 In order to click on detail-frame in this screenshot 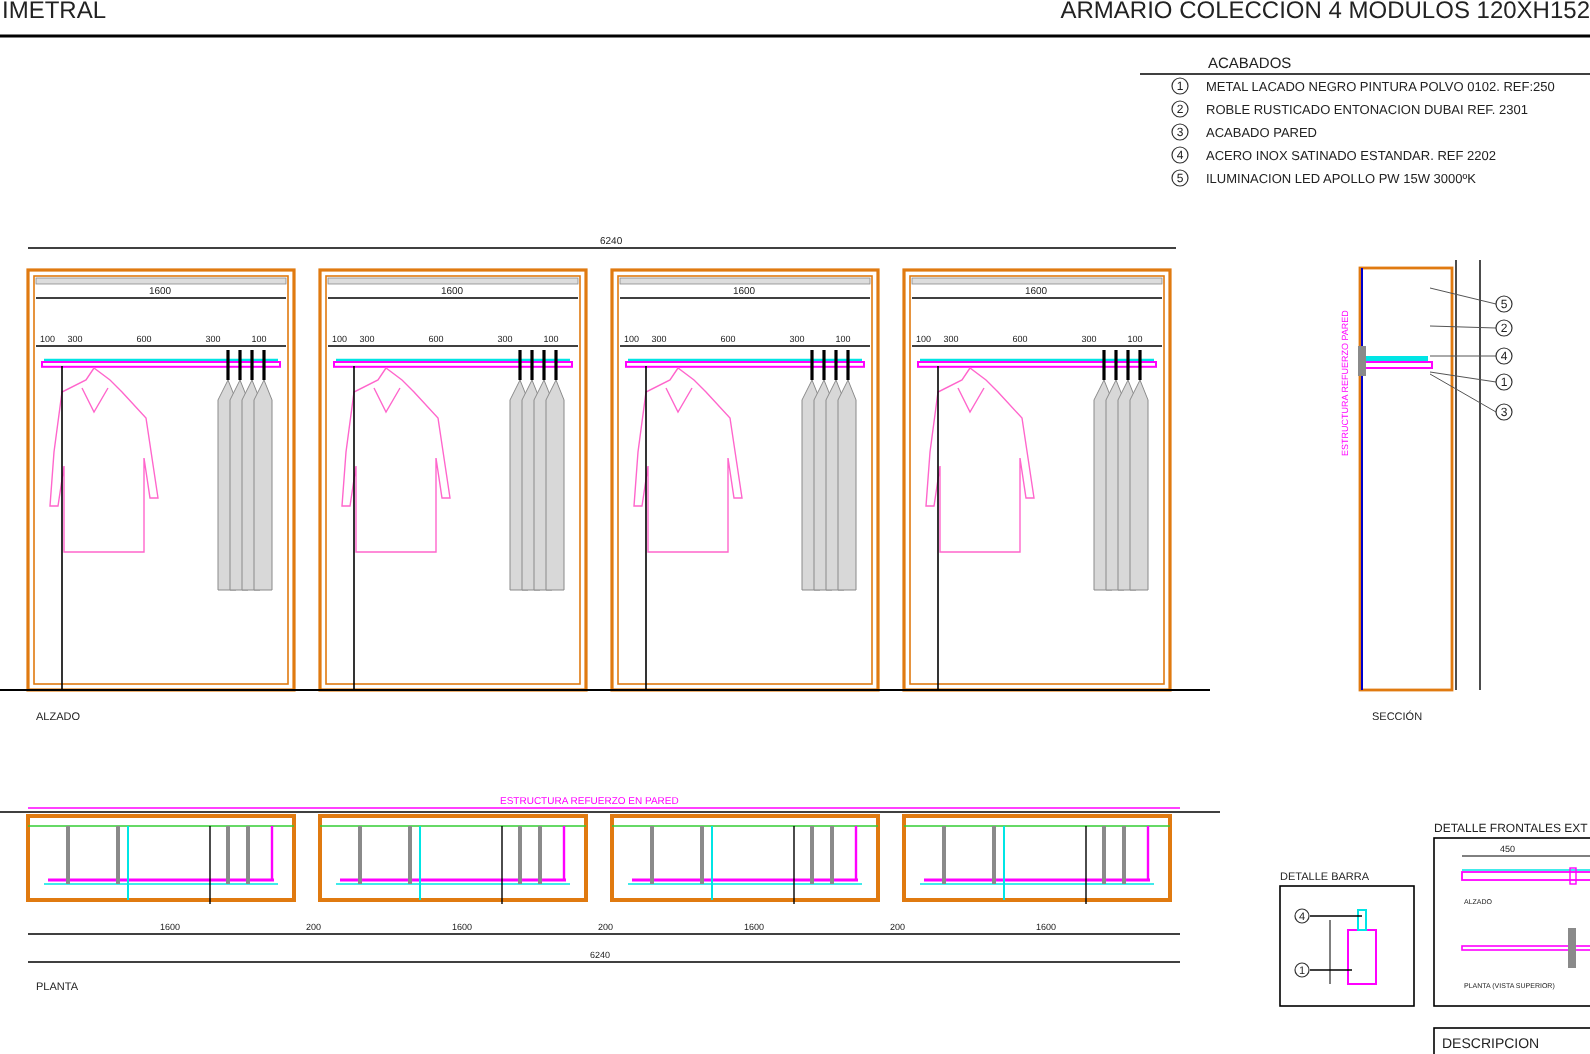, I will do `click(1347, 946)`.